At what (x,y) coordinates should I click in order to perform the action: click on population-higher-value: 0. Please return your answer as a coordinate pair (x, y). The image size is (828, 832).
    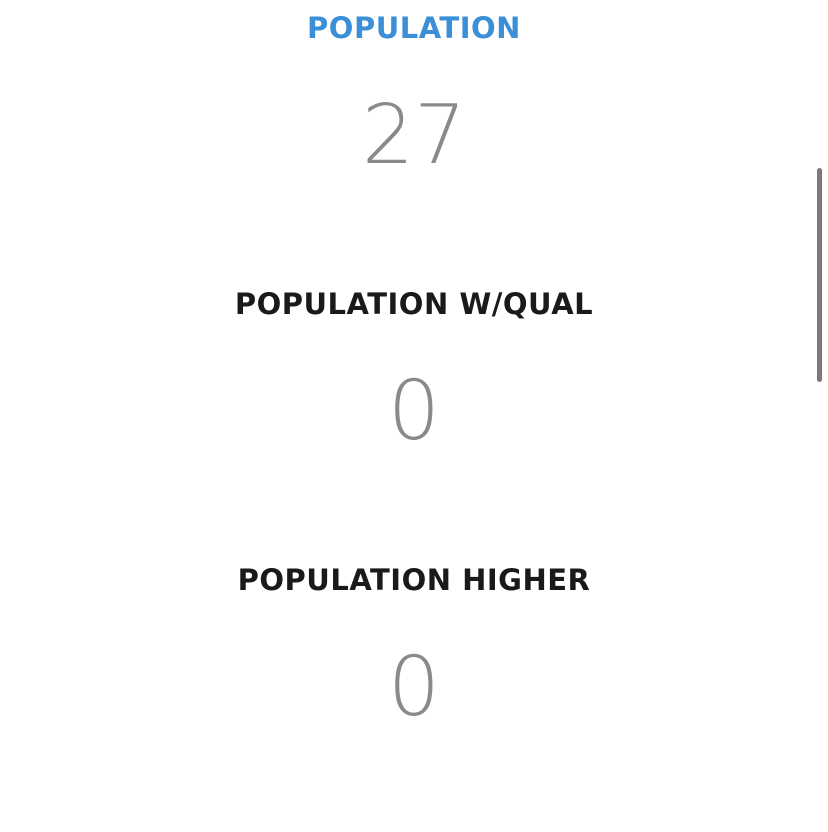
    Looking at the image, I should click on (414, 687).